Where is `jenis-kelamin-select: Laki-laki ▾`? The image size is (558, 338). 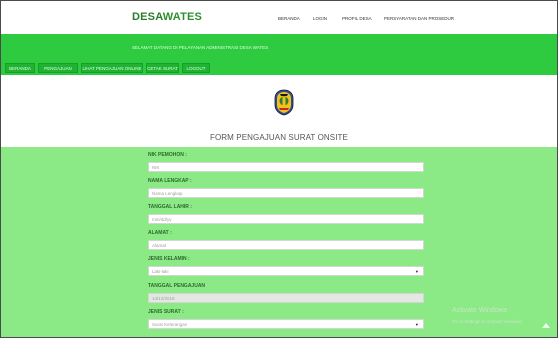
jenis-kelamin-select: Laki-laki ▾ is located at coordinates (286, 271).